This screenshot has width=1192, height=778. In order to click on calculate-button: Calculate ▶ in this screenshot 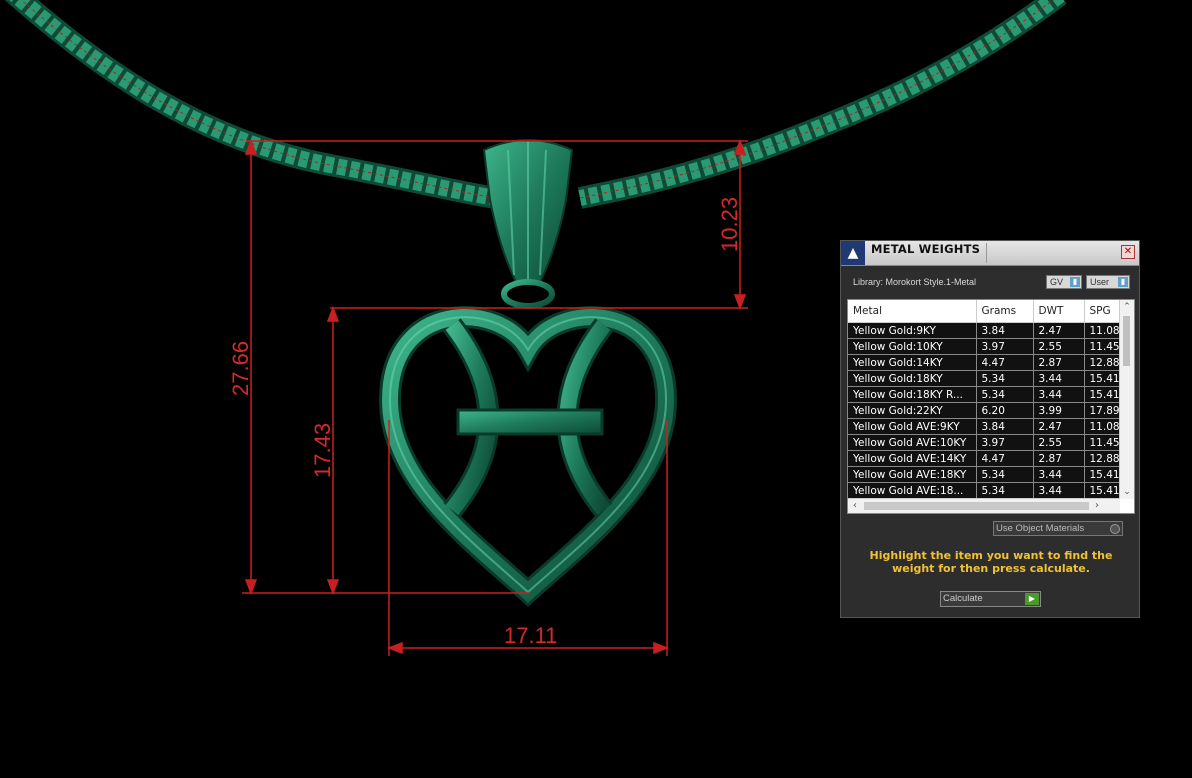, I will do `click(990, 599)`.